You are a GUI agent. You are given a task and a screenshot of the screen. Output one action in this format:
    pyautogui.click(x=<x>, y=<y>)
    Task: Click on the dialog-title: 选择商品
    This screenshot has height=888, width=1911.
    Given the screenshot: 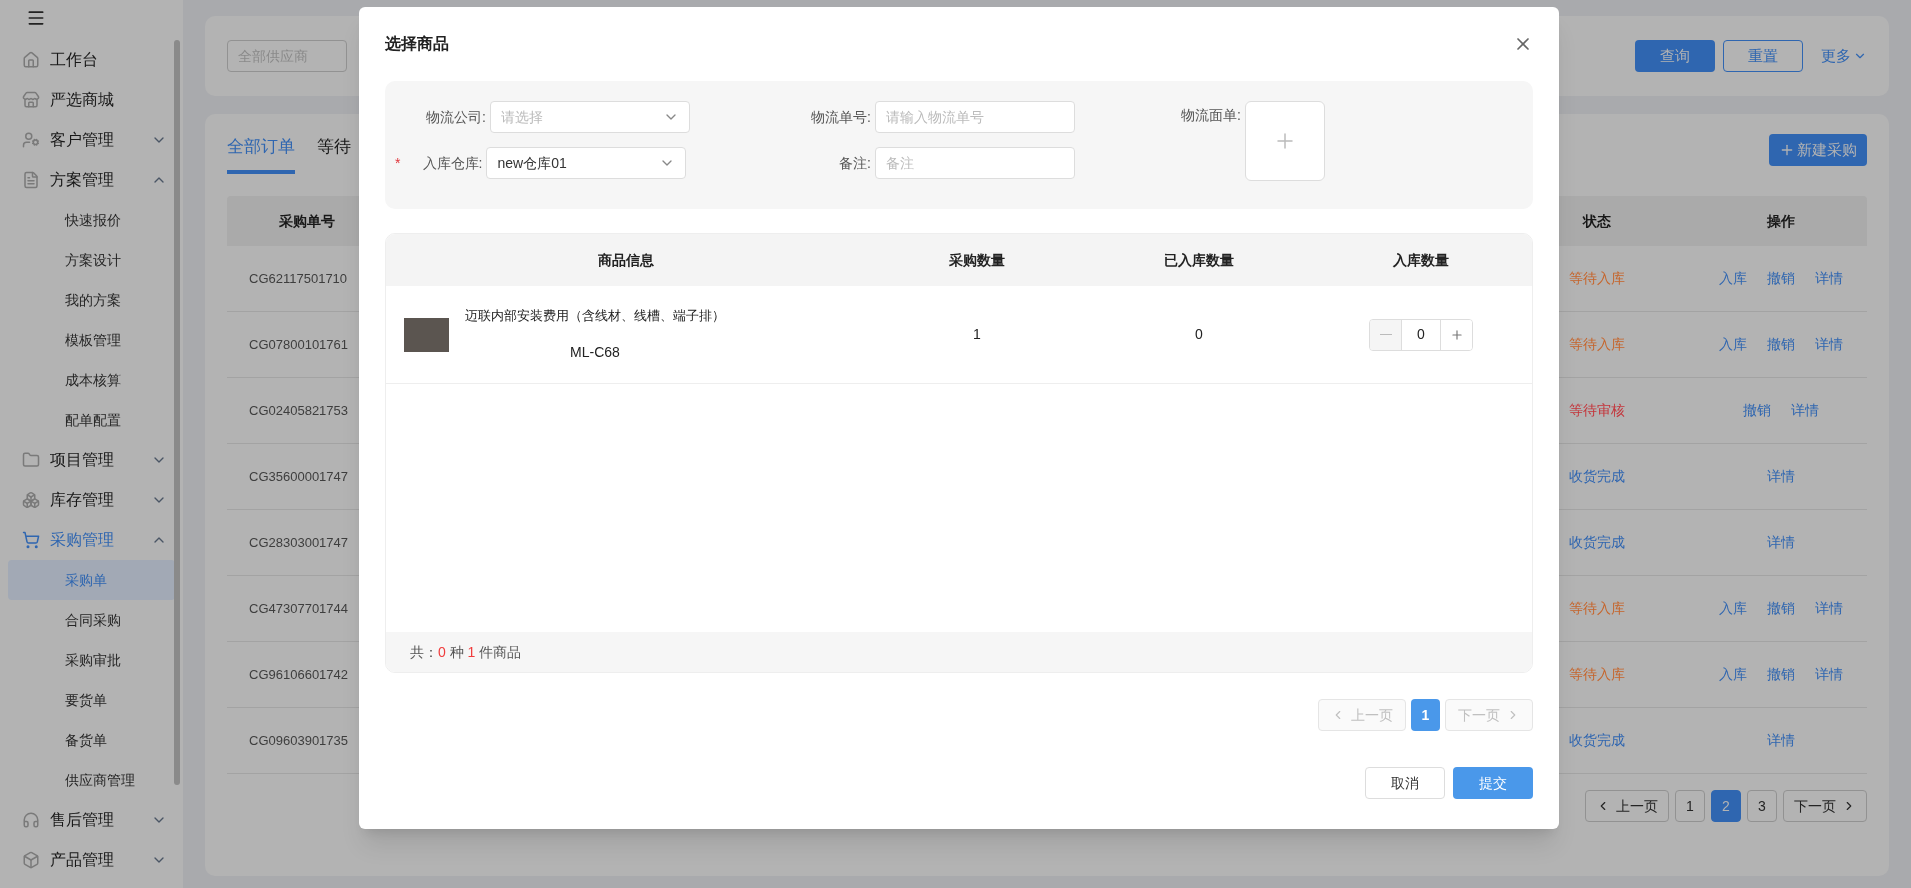 What is the action you would take?
    pyautogui.click(x=417, y=44)
    